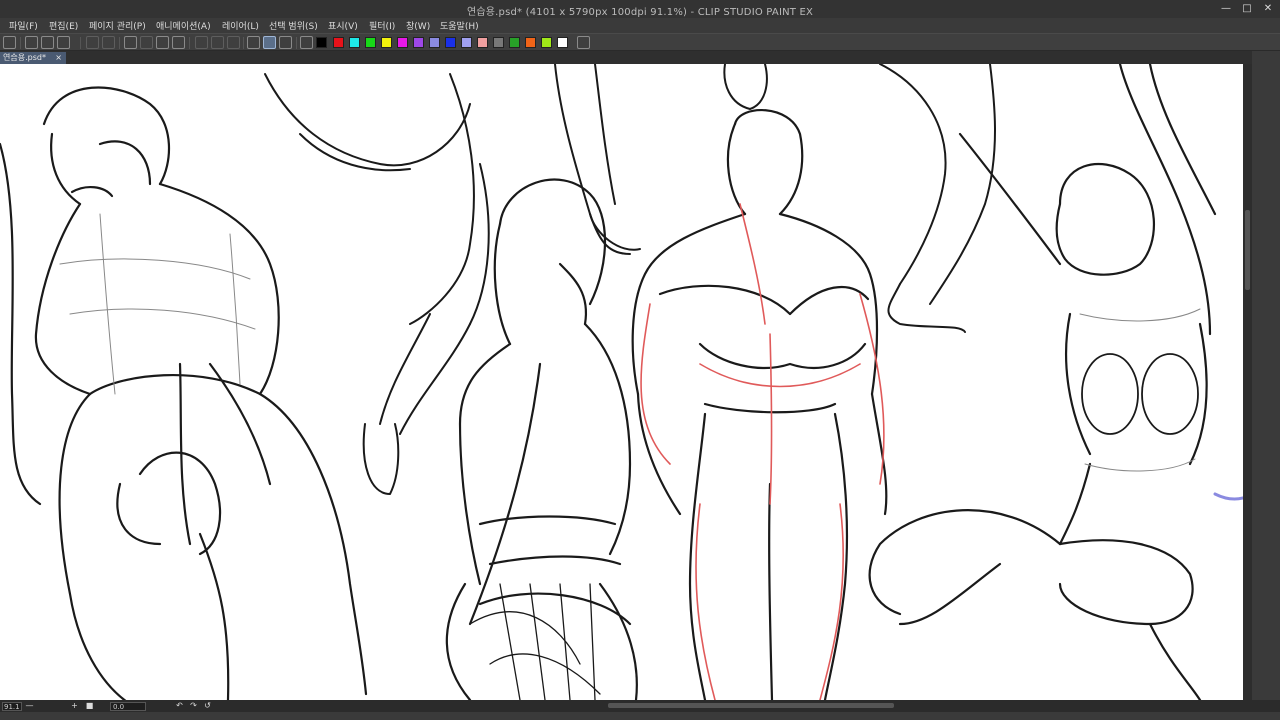 The height and width of the screenshot is (720, 1280). Describe the element at coordinates (63, 25) in the screenshot. I see `menu-edit: 편집(E)` at that location.